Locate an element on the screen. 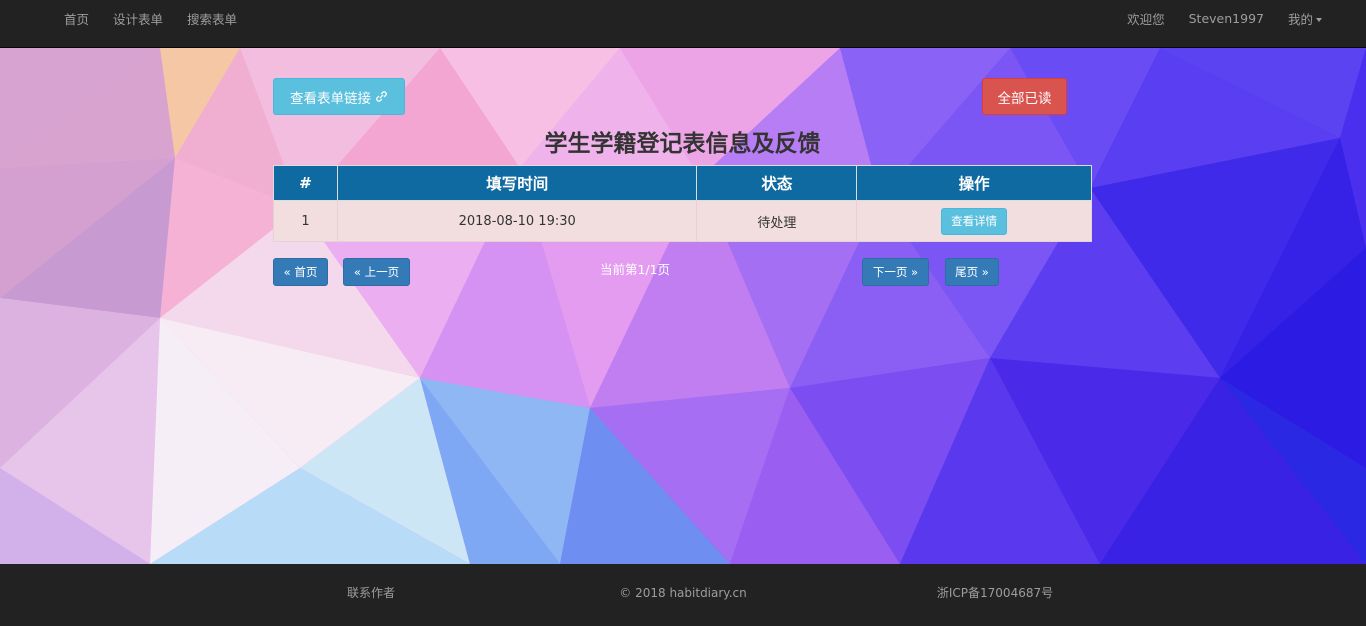 The image size is (1366, 626). row-time-cell: 2018-08-10 19:30 is located at coordinates (517, 221).